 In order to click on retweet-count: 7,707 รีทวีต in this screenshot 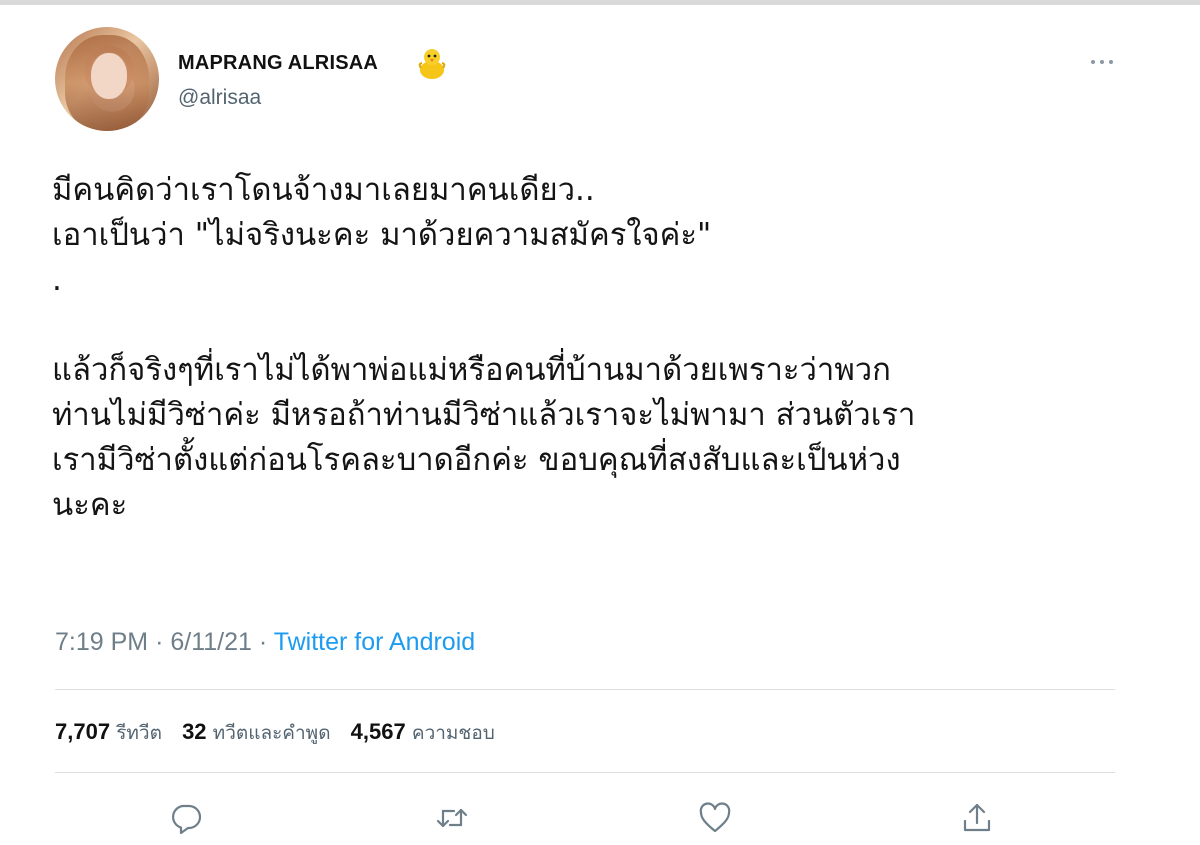, I will do `click(108, 733)`.